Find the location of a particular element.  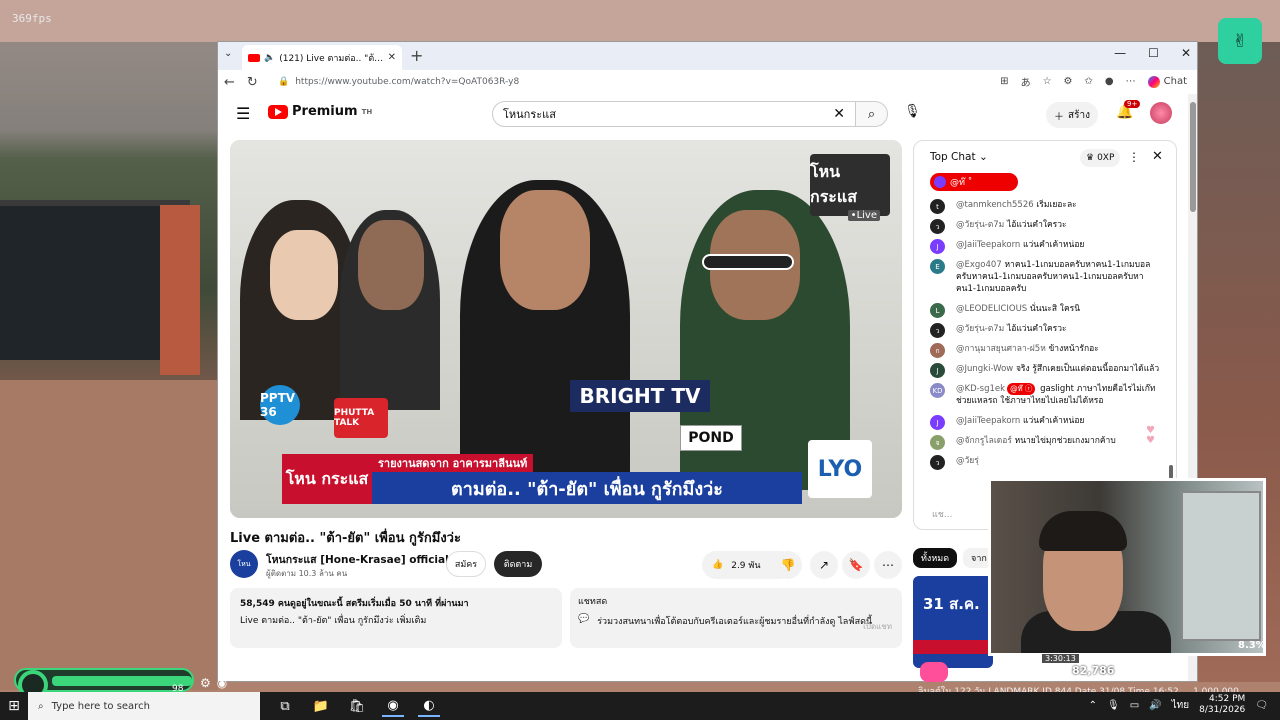

chat-author: @กานุมาสยุนศาลา-ฝ5ห is located at coordinates (1001, 349).